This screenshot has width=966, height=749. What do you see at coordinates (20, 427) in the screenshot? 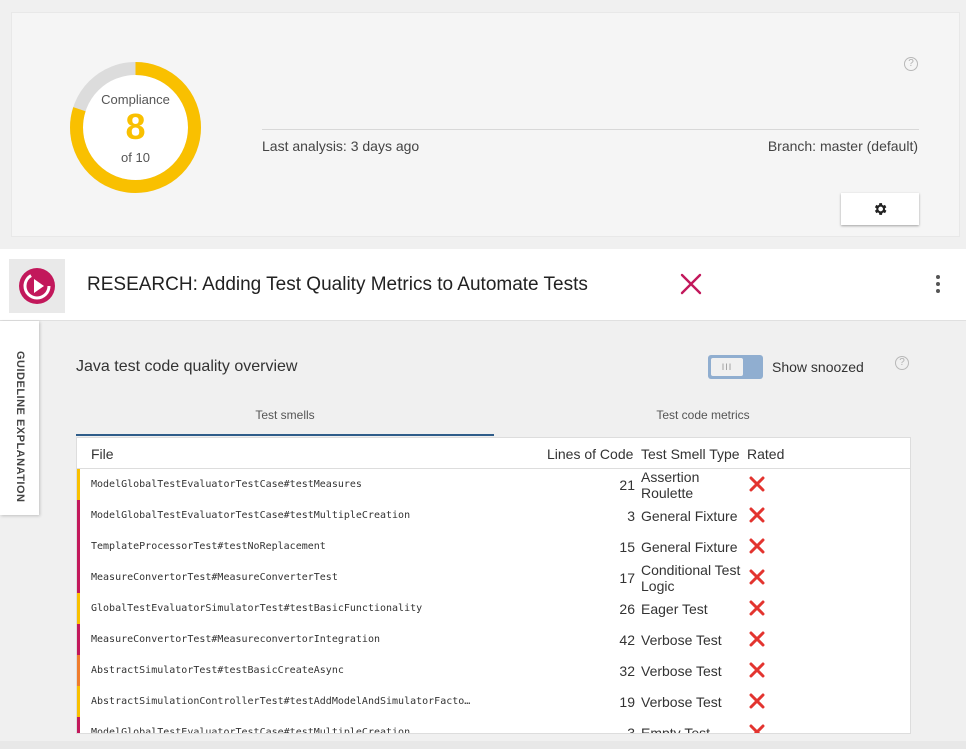
I see `guideline-explanation-label: GUIDELINE EXPLANATION` at bounding box center [20, 427].